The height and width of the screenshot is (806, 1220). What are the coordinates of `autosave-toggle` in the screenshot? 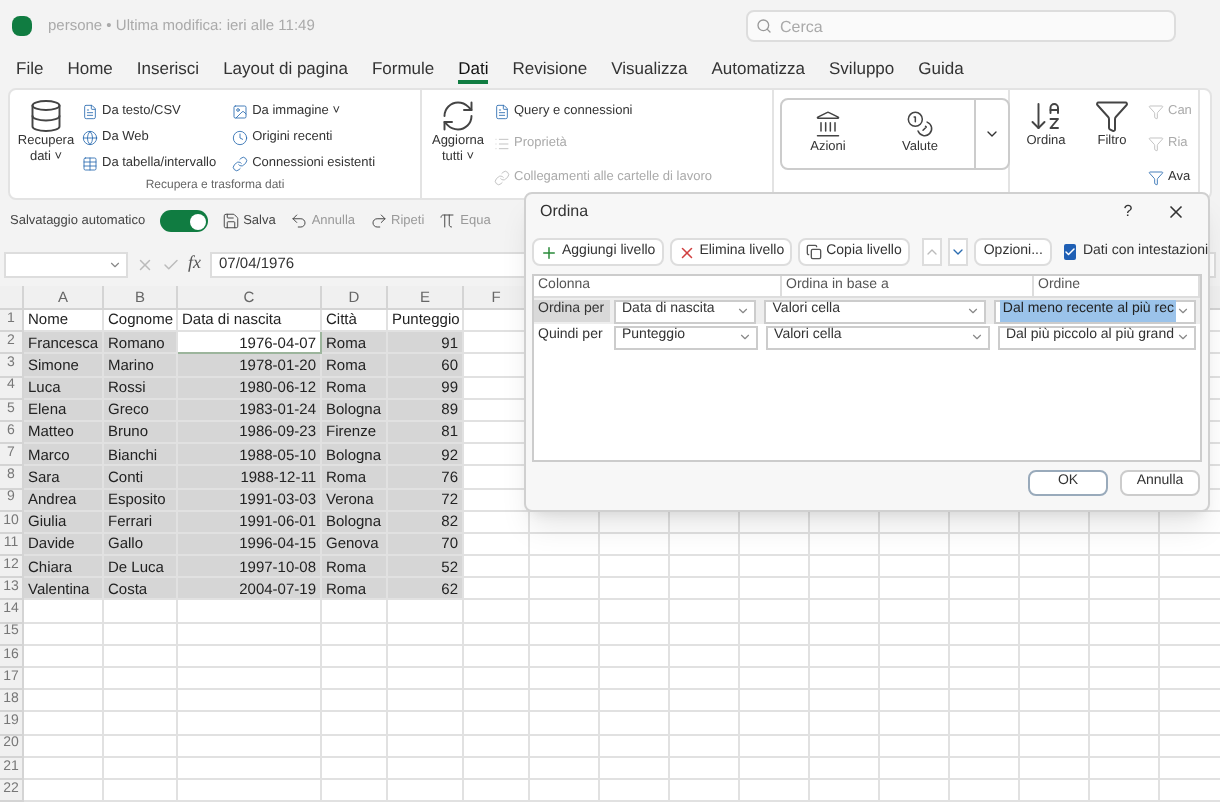 It's located at (183, 221).